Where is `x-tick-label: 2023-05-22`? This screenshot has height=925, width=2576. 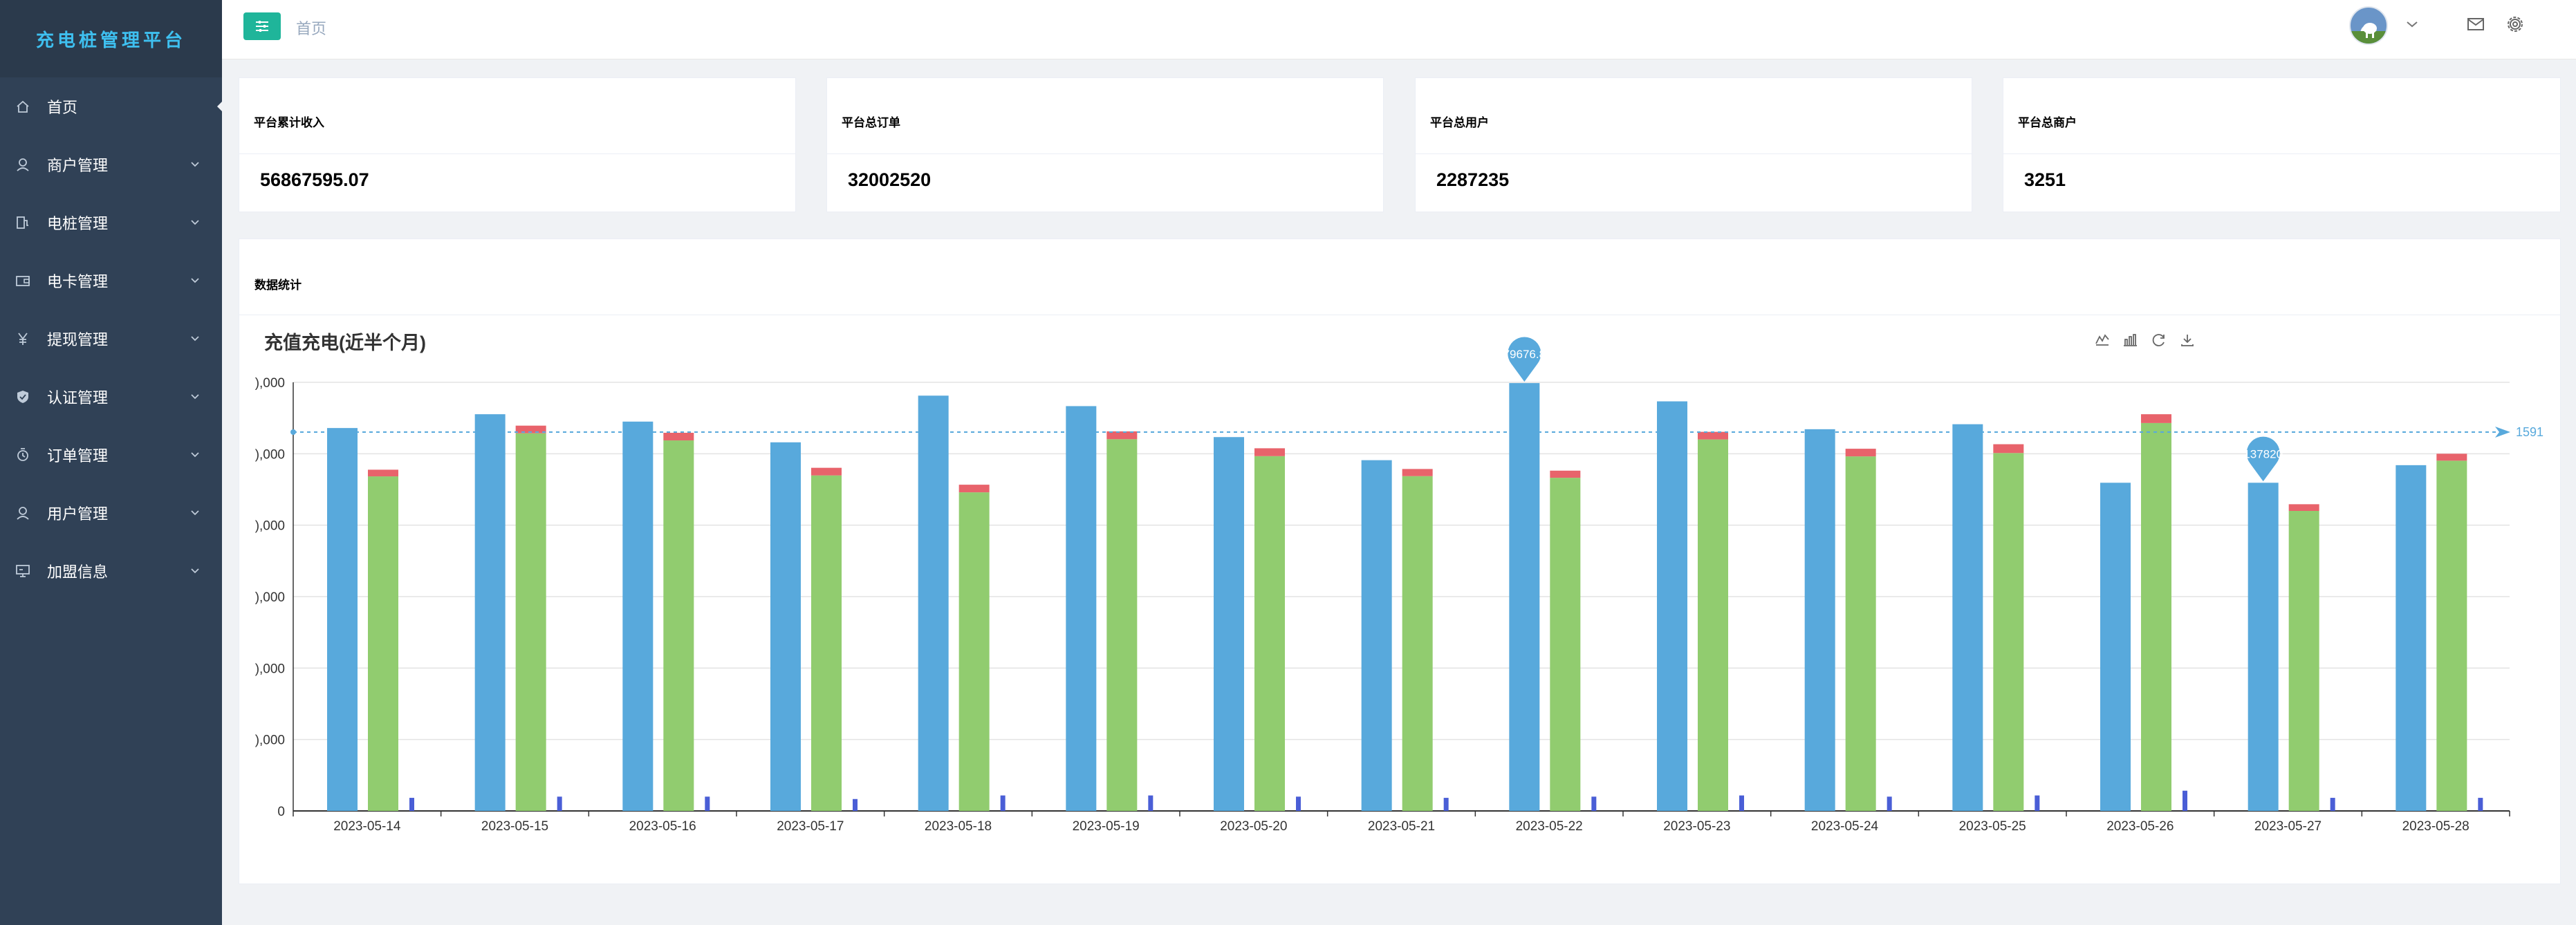
x-tick-label: 2023-05-22 is located at coordinates (1550, 826).